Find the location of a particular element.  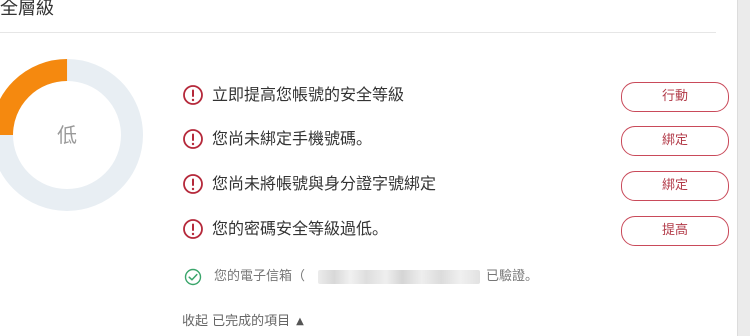

caret-up-icon: ▲ is located at coordinates (300, 321).